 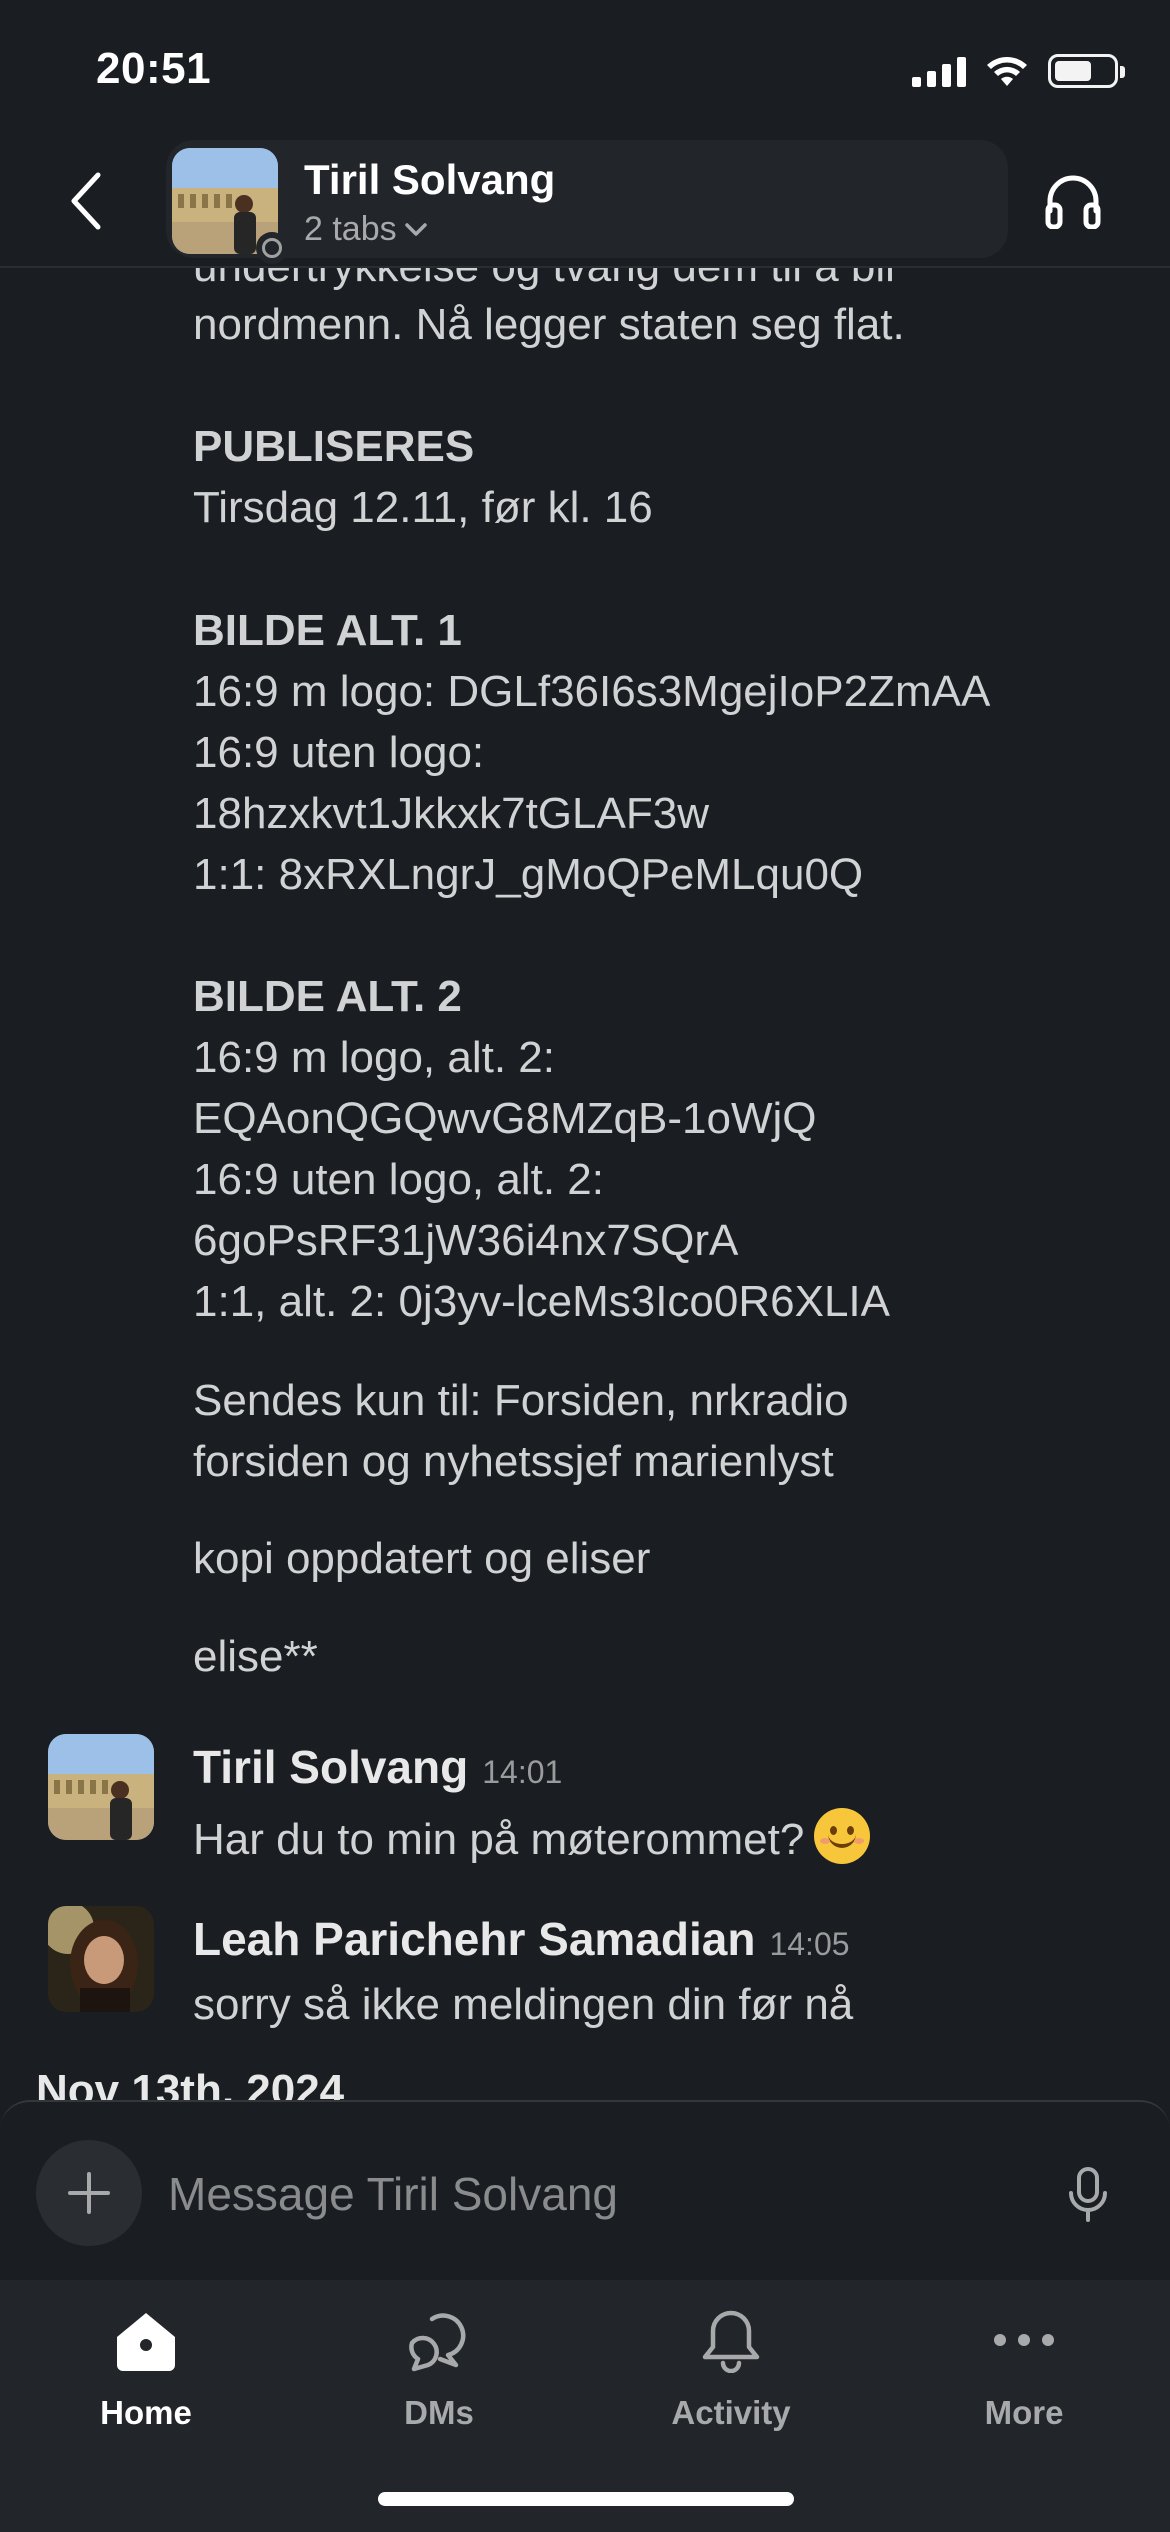 What do you see at coordinates (451, 813) in the screenshot?
I see `message-text-line: 18hzxkvt1Jkkxk7tGLAF3w` at bounding box center [451, 813].